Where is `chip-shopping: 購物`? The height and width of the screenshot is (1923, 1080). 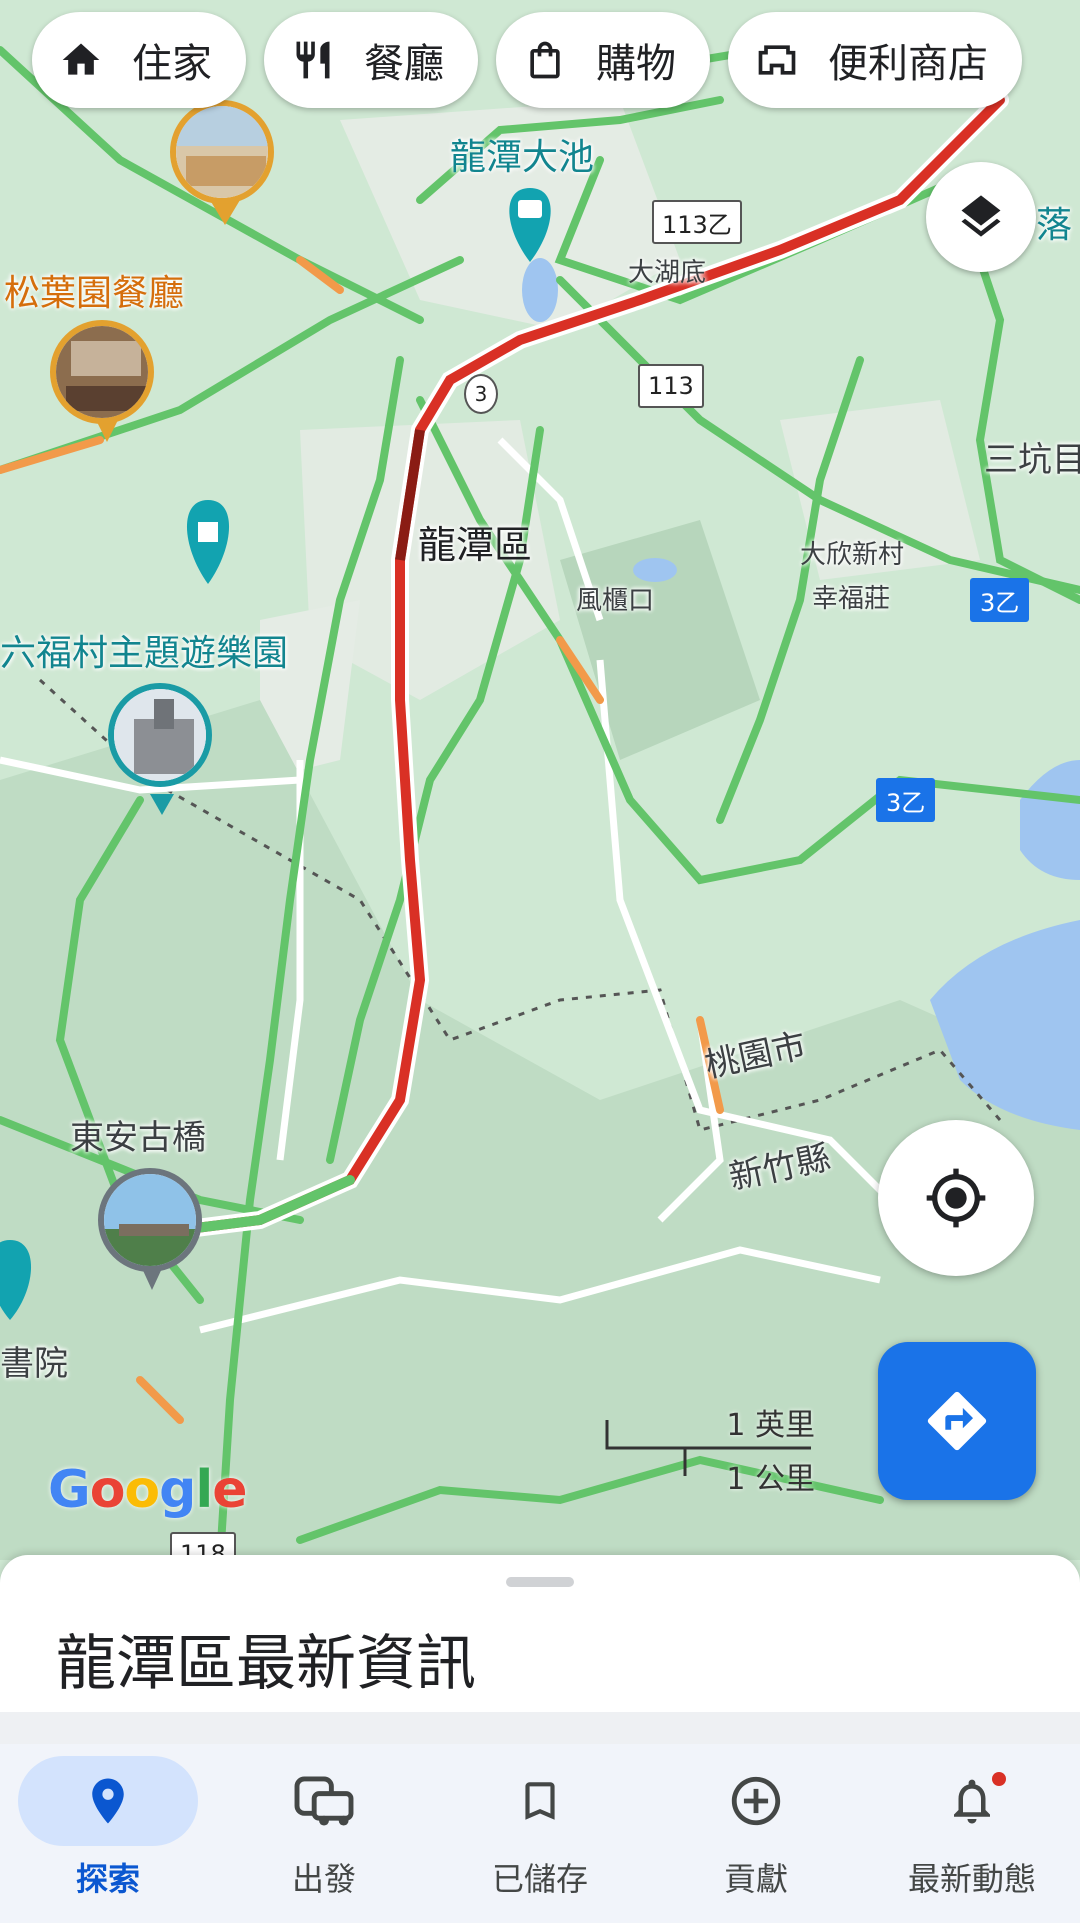 chip-shopping: 購物 is located at coordinates (603, 60).